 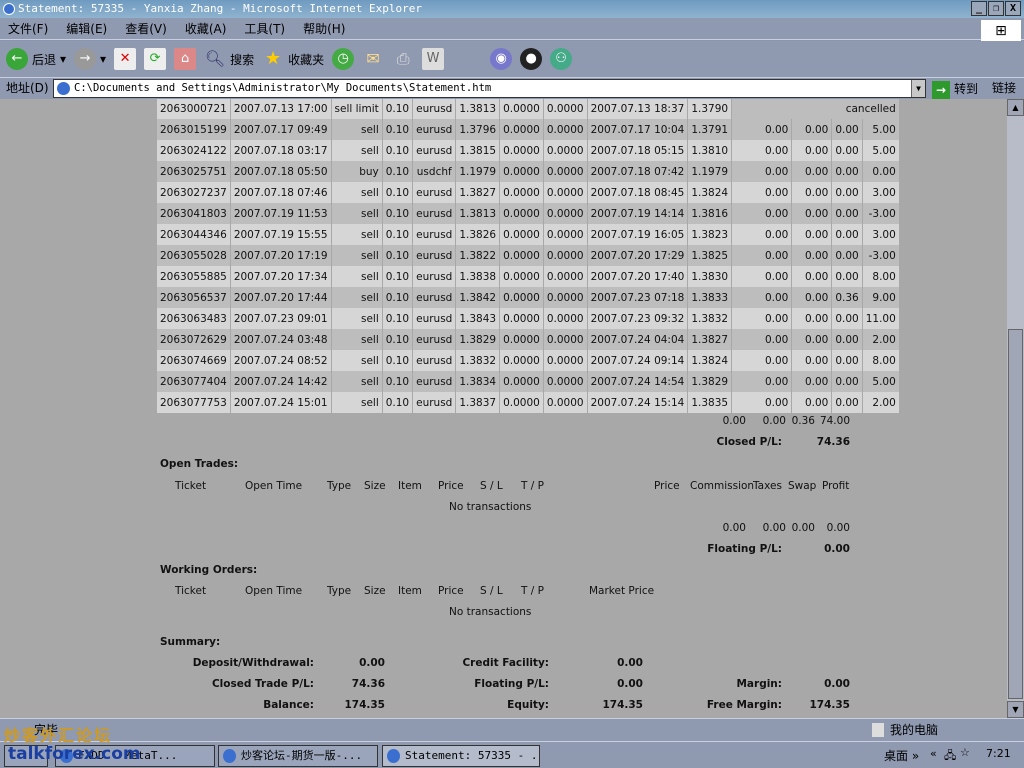 I want to click on free-margin-value: 174.35, so click(x=829, y=705).